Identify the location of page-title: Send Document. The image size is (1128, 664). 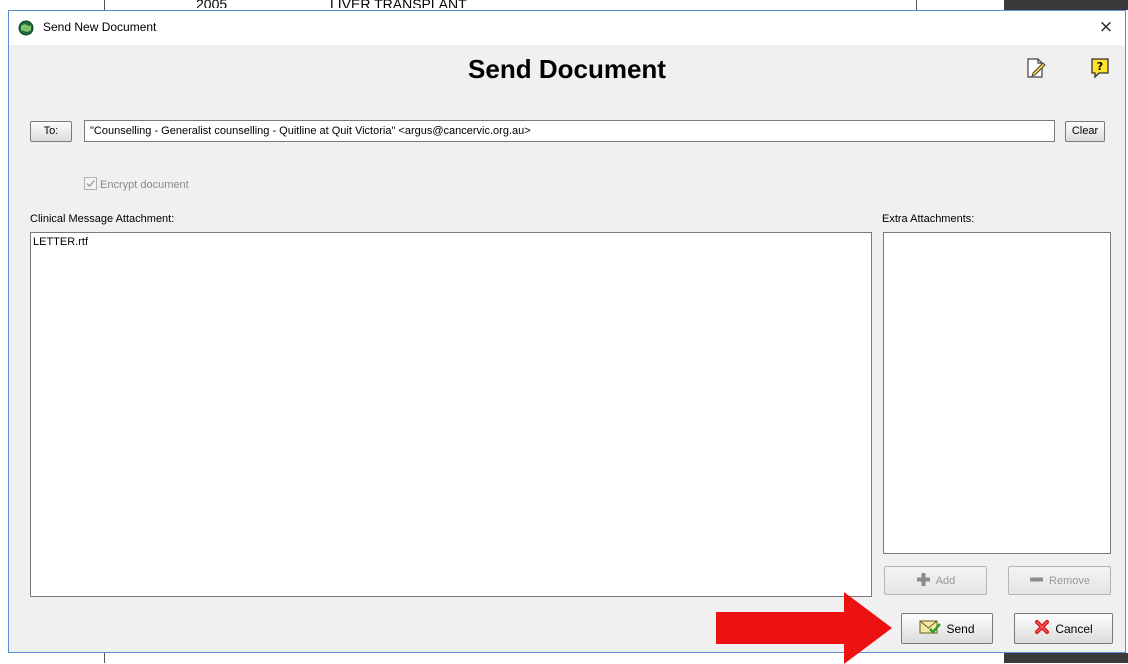
(567, 69).